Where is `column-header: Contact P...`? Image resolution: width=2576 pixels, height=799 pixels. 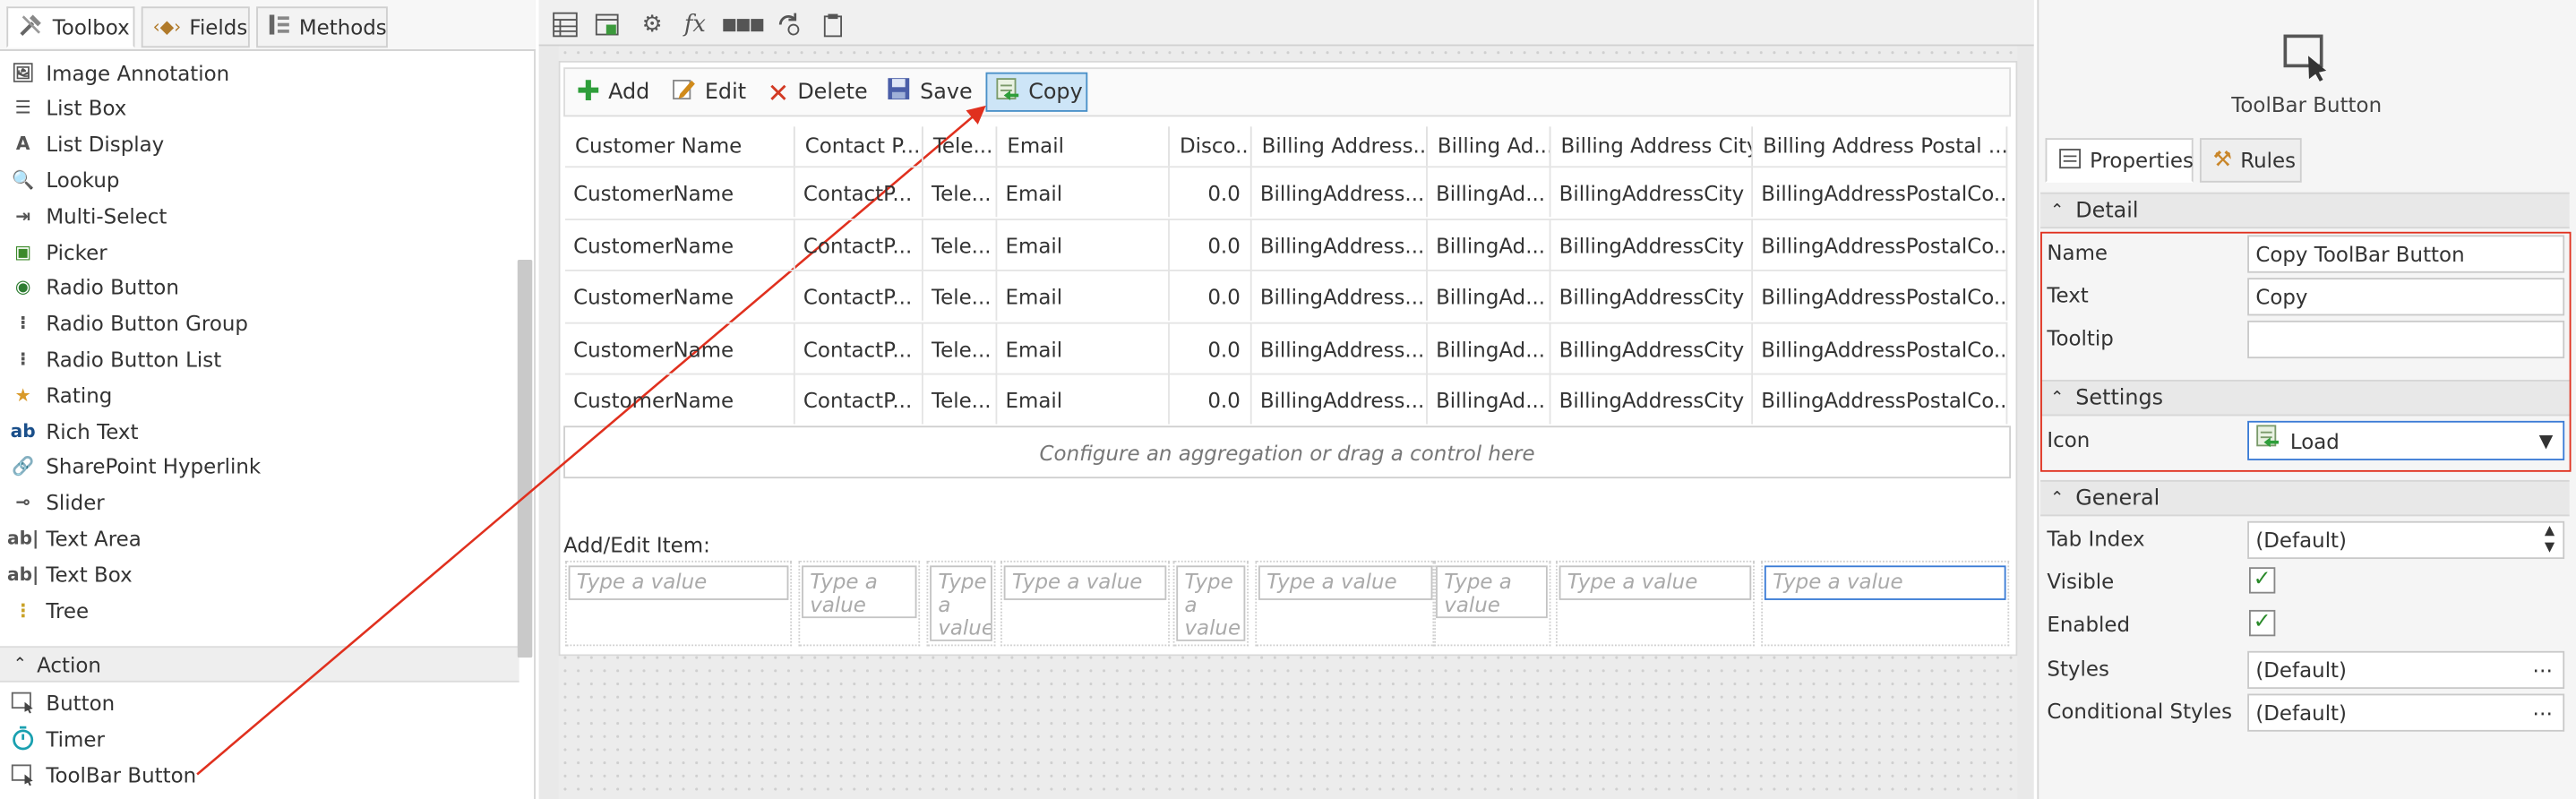 column-header: Contact P... is located at coordinates (859, 146).